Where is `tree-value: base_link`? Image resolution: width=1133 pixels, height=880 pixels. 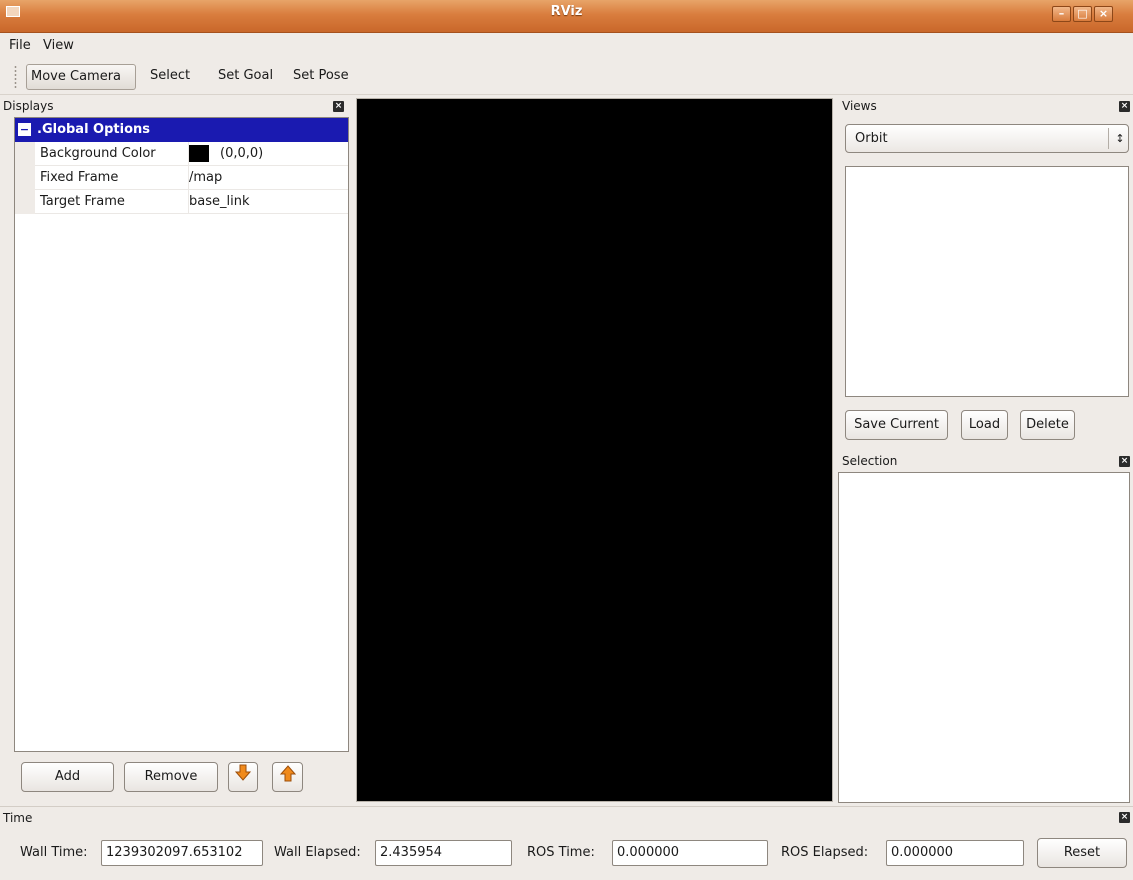 tree-value: base_link is located at coordinates (219, 201).